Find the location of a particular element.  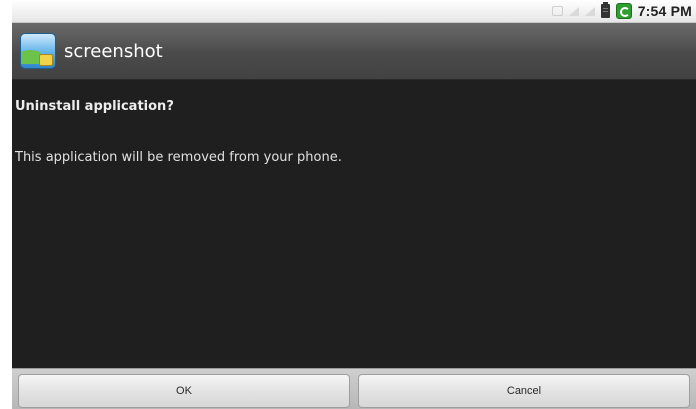

sync-icon is located at coordinates (623, 11).